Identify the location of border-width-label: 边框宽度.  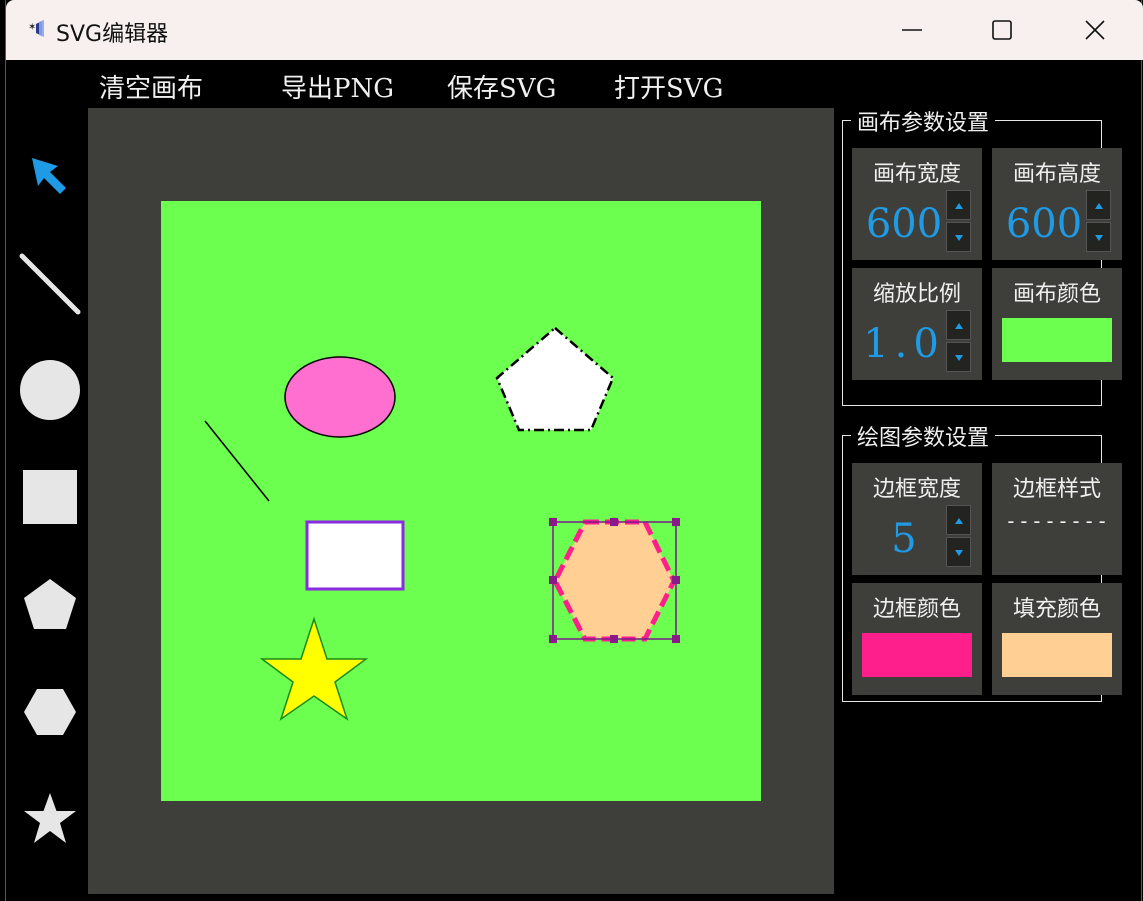
(916, 489).